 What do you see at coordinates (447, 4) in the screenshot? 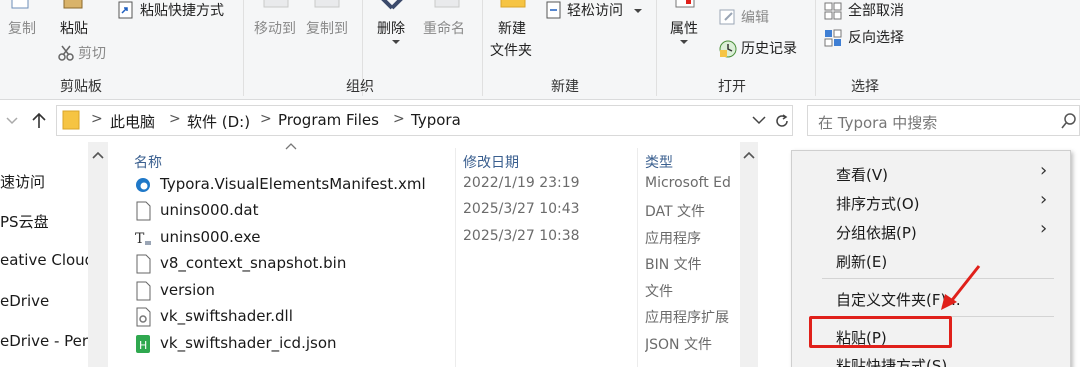
I see `rename-icon` at bounding box center [447, 4].